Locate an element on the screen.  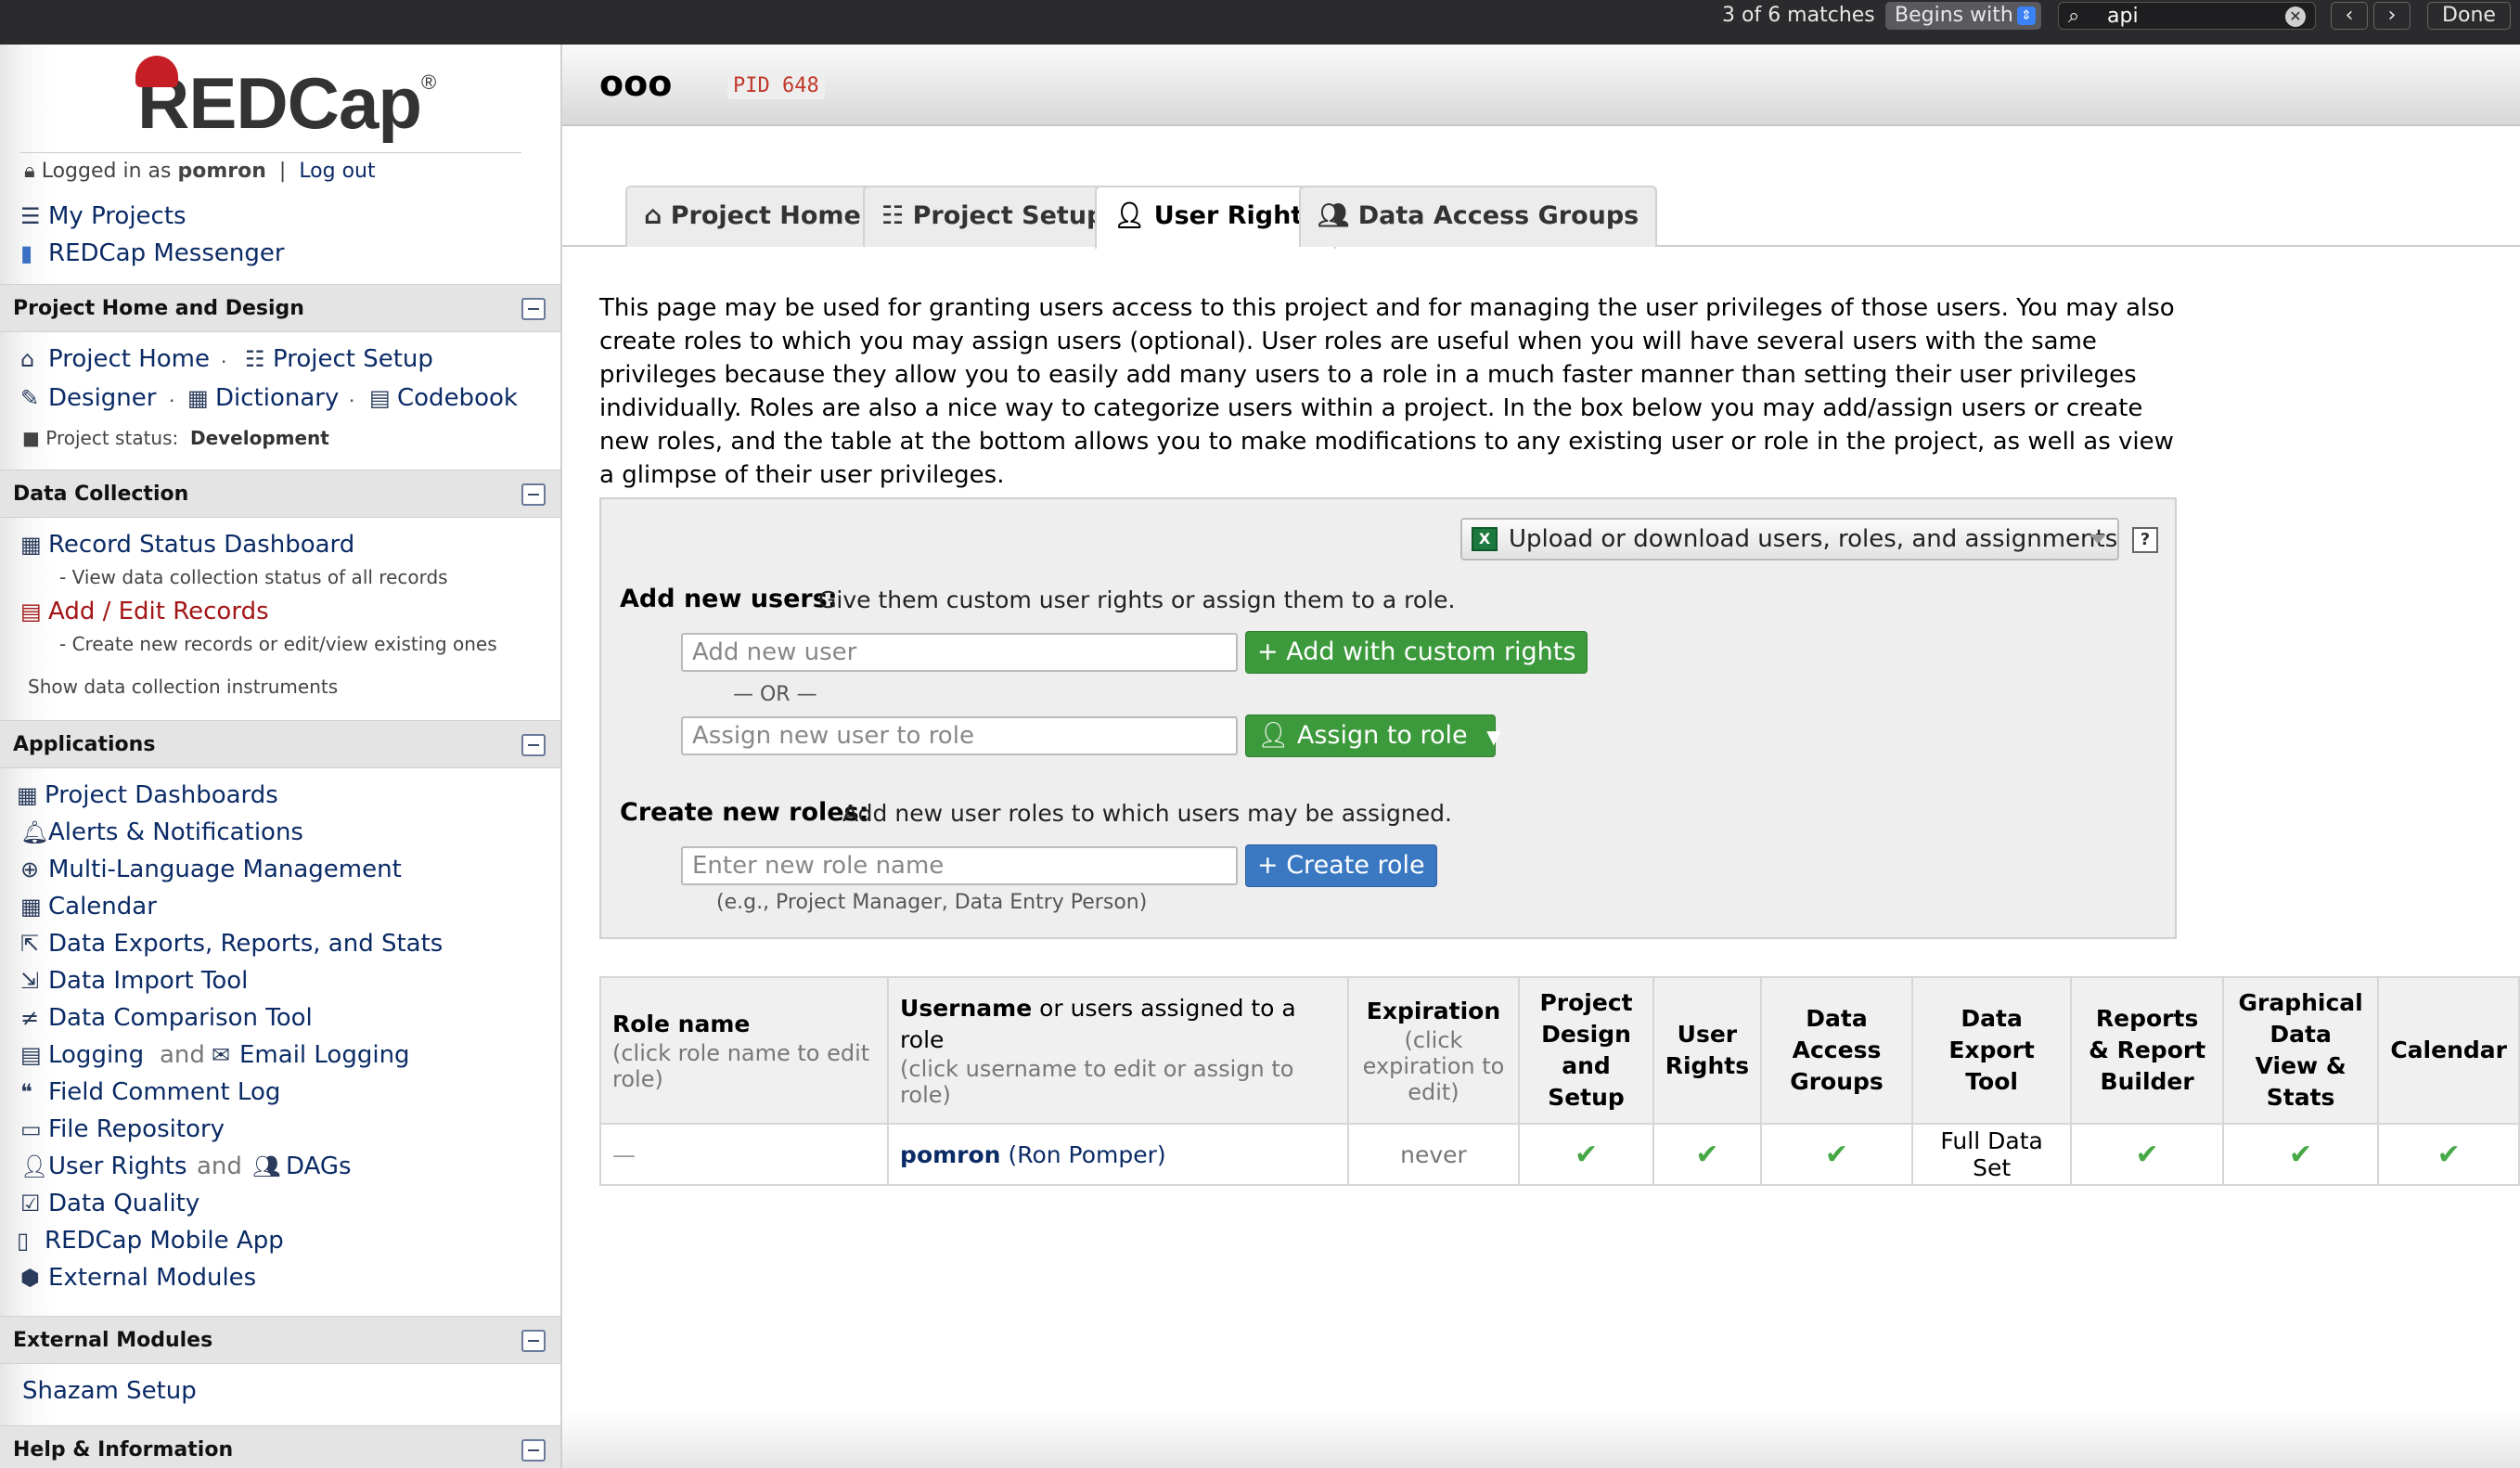
match-mode-label: Begins with is located at coordinates (1954, 16).